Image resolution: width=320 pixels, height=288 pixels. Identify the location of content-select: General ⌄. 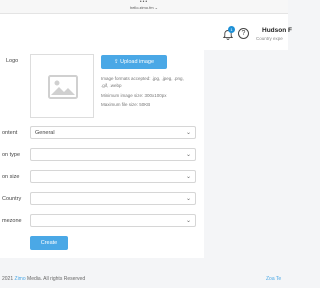
(113, 132).